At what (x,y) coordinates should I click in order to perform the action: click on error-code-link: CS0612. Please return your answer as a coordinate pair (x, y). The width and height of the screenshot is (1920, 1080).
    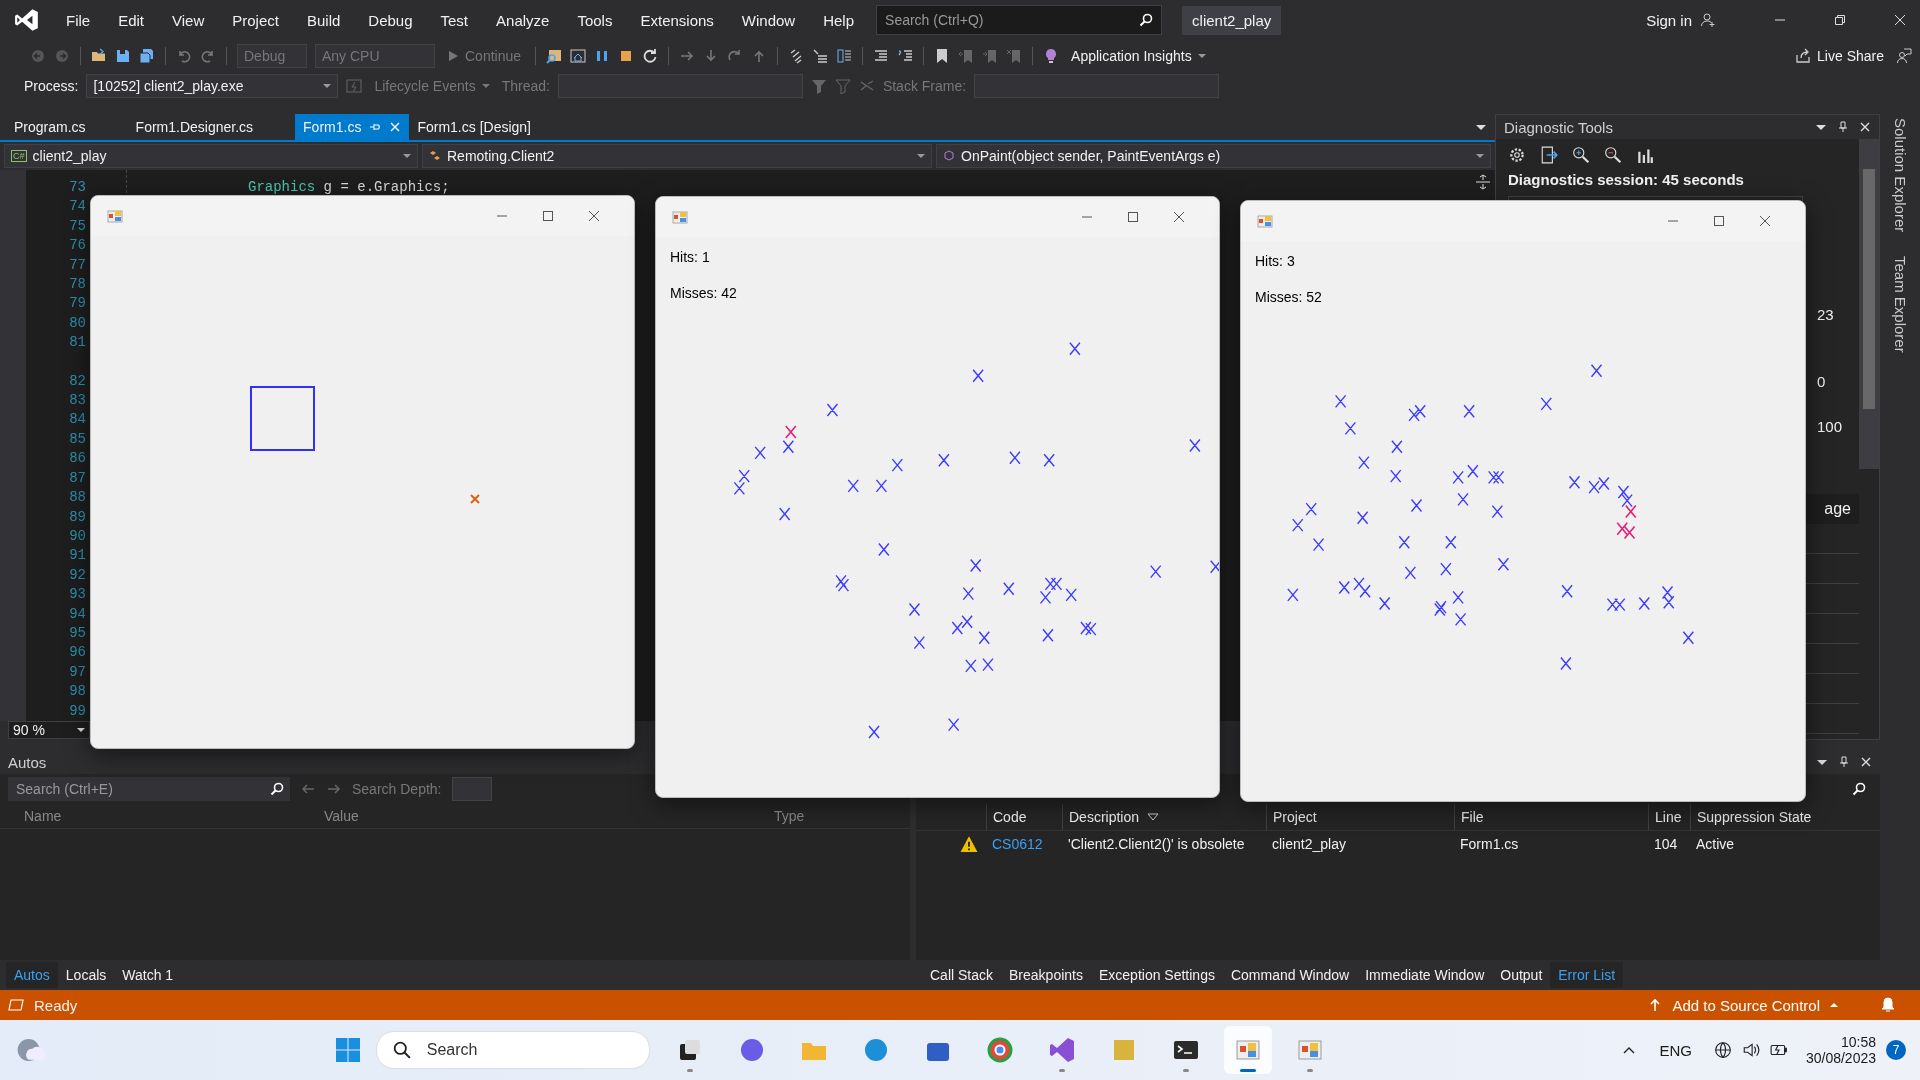
    Looking at the image, I should click on (1024, 844).